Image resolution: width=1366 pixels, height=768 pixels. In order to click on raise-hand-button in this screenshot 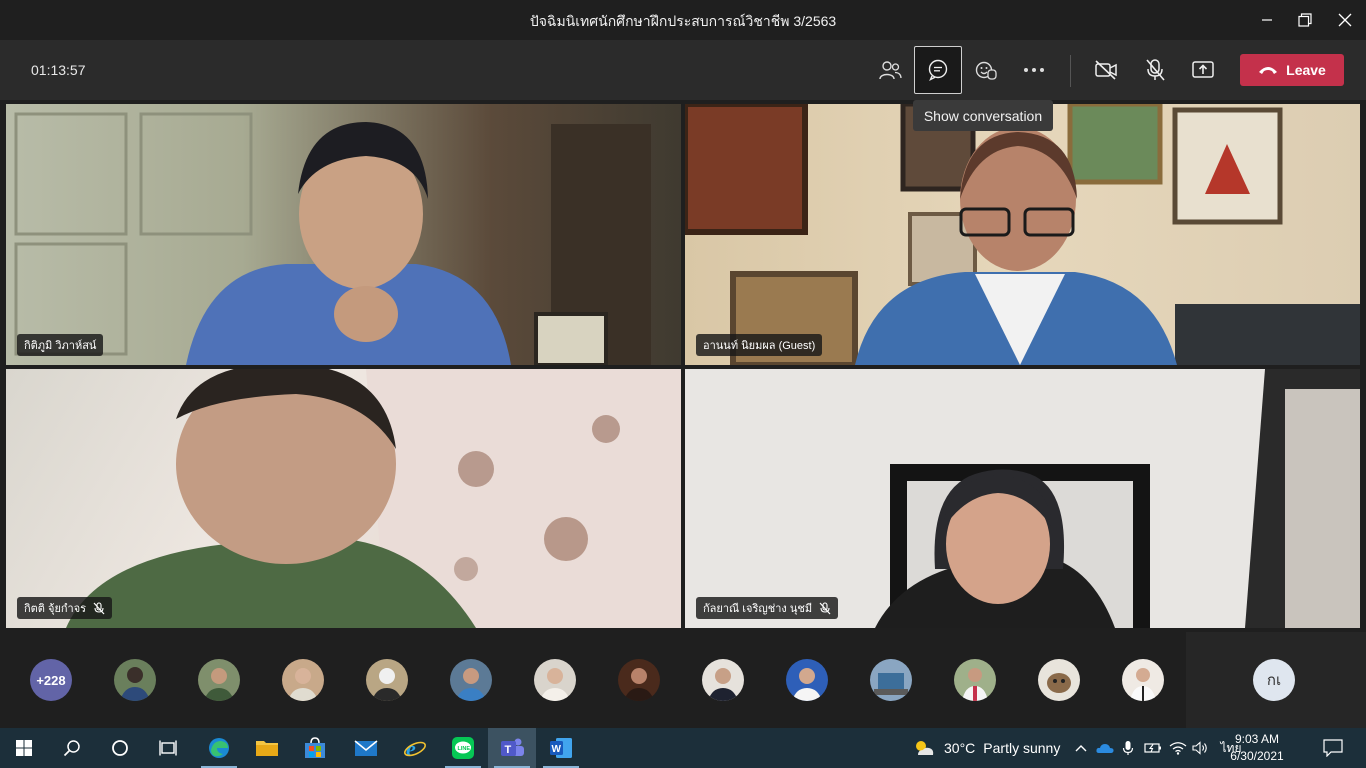, I will do `click(986, 70)`.